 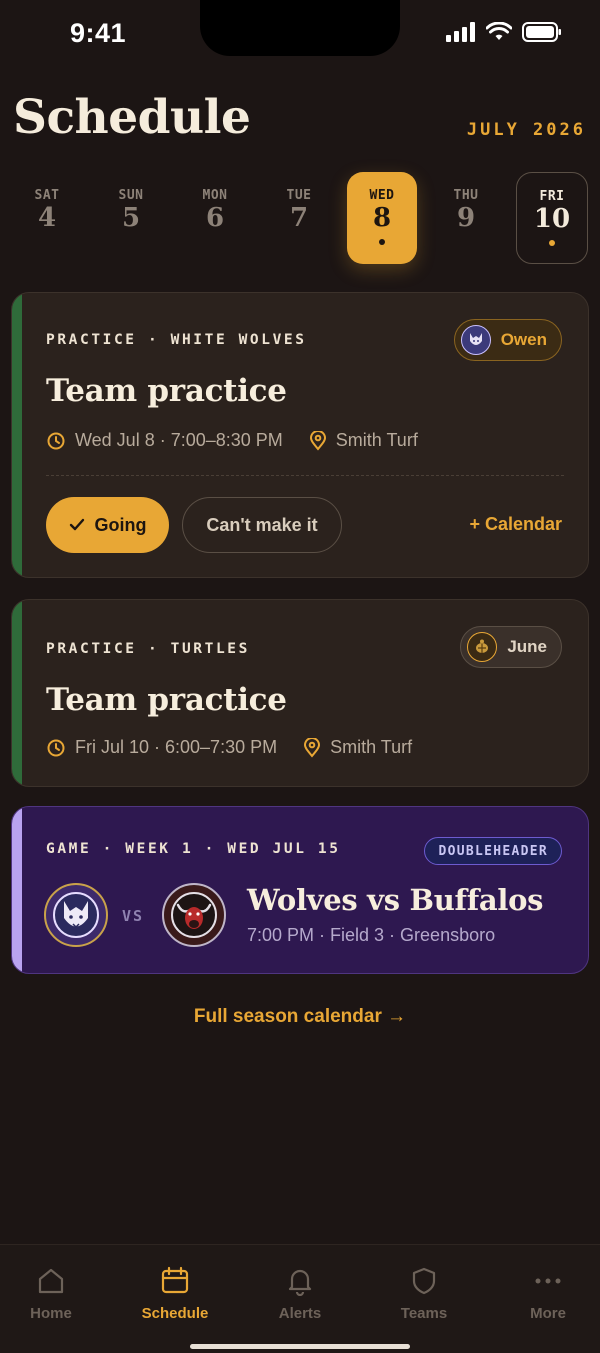 I want to click on day-name: WED, so click(x=382, y=195).